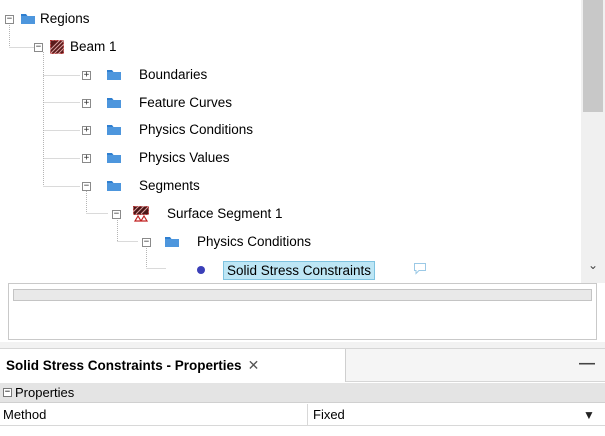  I want to click on dropdown-arrow-icon: ▼, so click(589, 415).